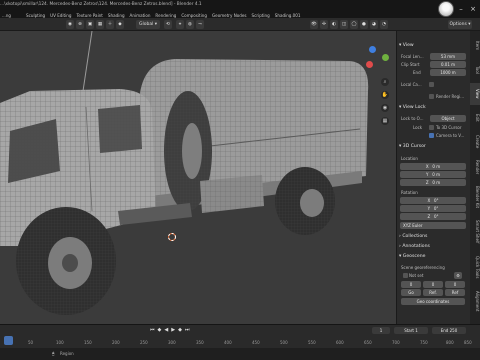 This screenshot has height=360, width=480. Describe the element at coordinates (475, 142) in the screenshot. I see `tab-create: Create` at that location.